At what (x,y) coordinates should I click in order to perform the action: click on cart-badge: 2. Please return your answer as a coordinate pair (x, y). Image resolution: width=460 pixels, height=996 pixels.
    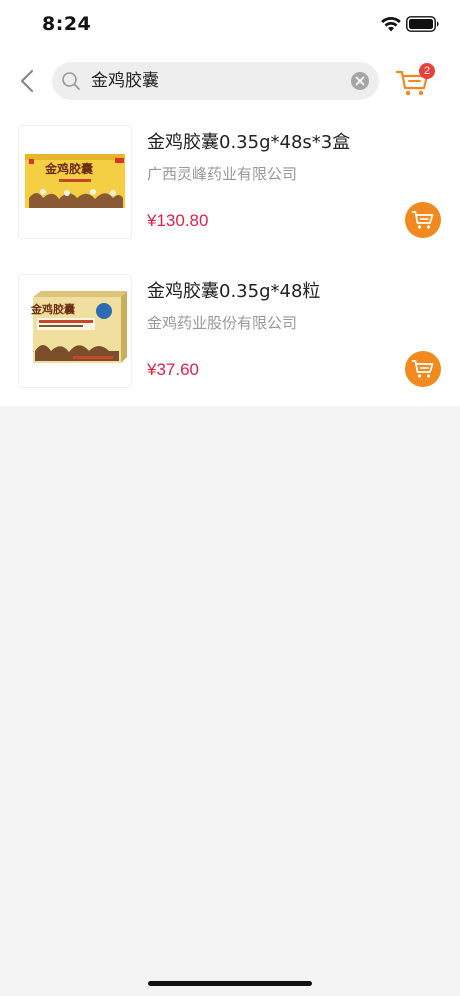
    Looking at the image, I should click on (427, 71).